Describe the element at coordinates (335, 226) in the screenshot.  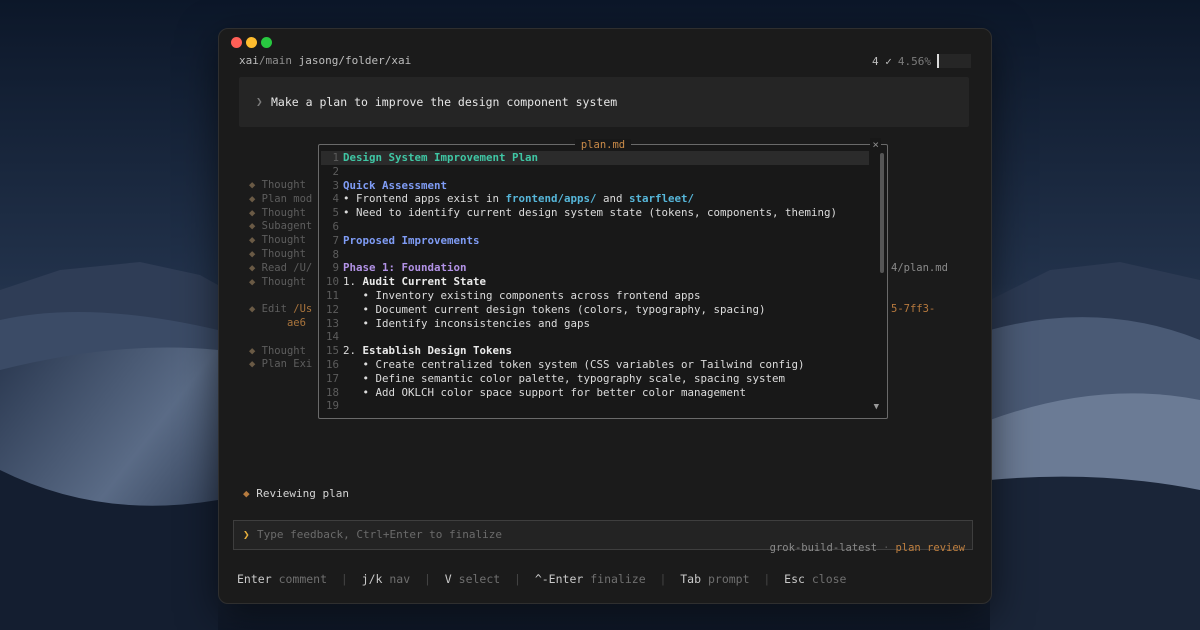
I see `line-number: 6` at that location.